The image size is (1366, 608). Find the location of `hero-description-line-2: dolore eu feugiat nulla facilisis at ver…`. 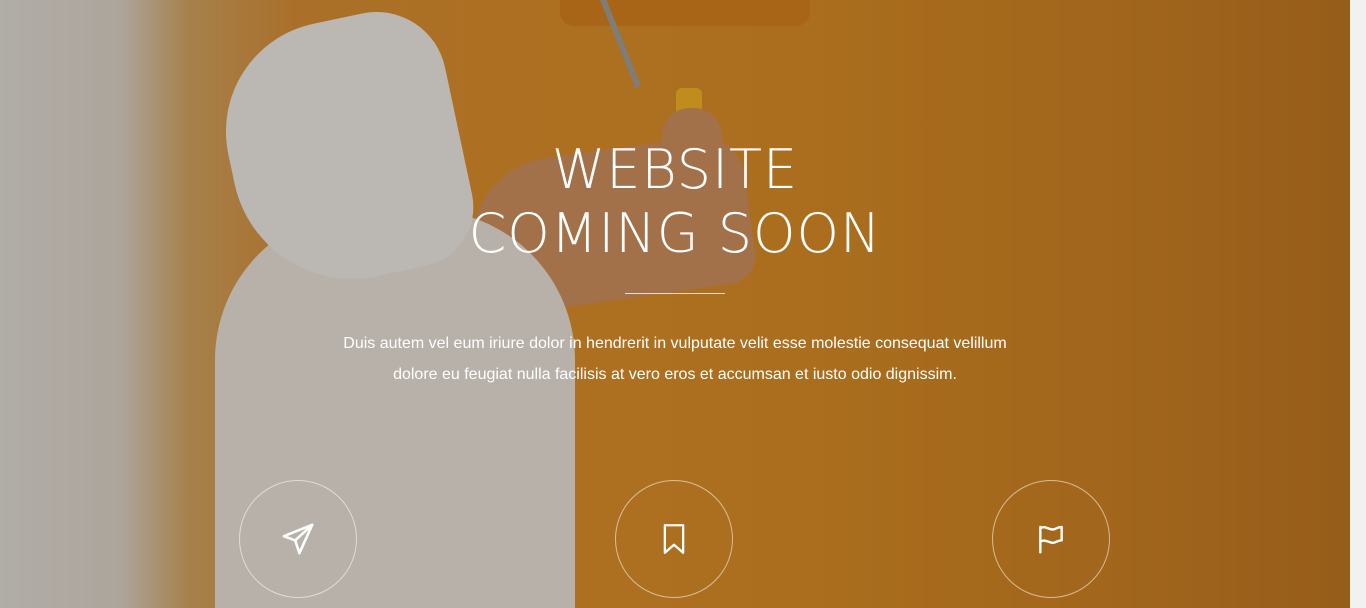

hero-description-line-2: dolore eu feugiat nulla facilisis at ver… is located at coordinates (675, 374).